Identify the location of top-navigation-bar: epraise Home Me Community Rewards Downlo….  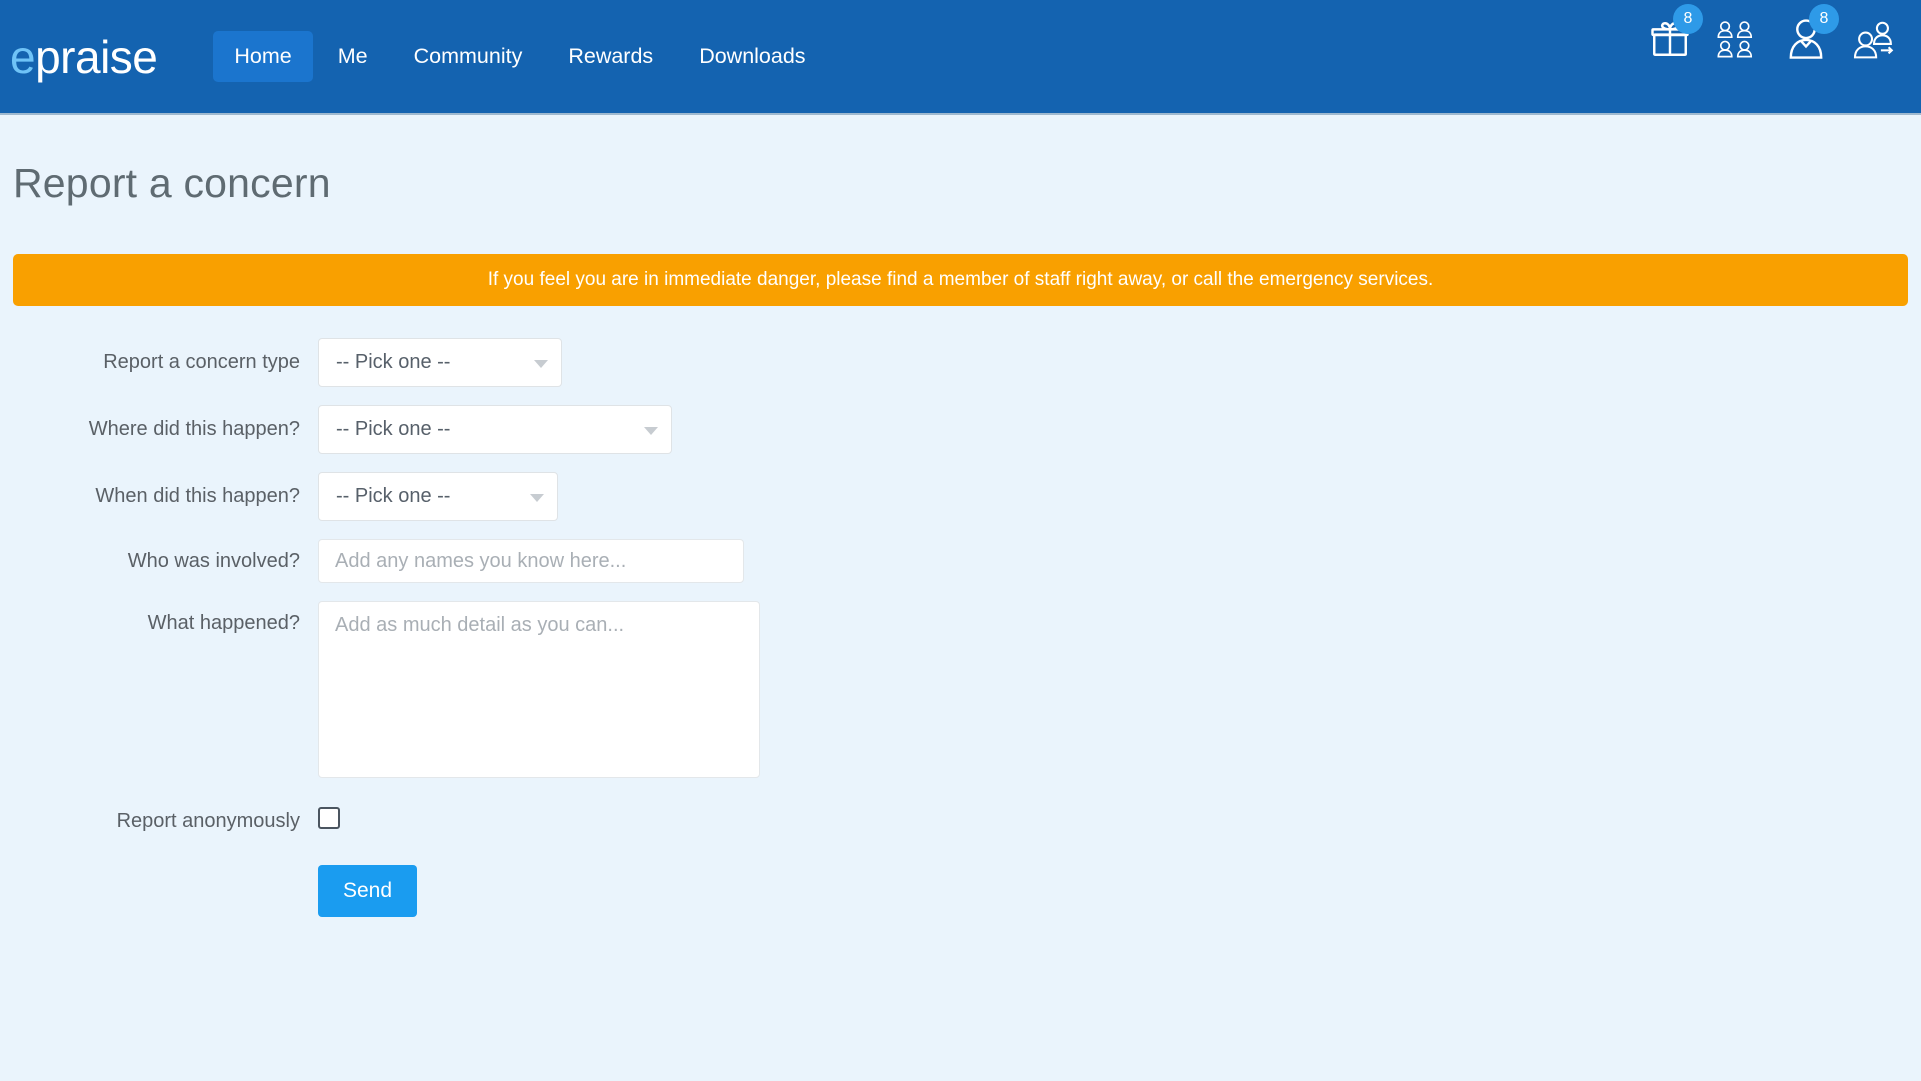
(960, 57).